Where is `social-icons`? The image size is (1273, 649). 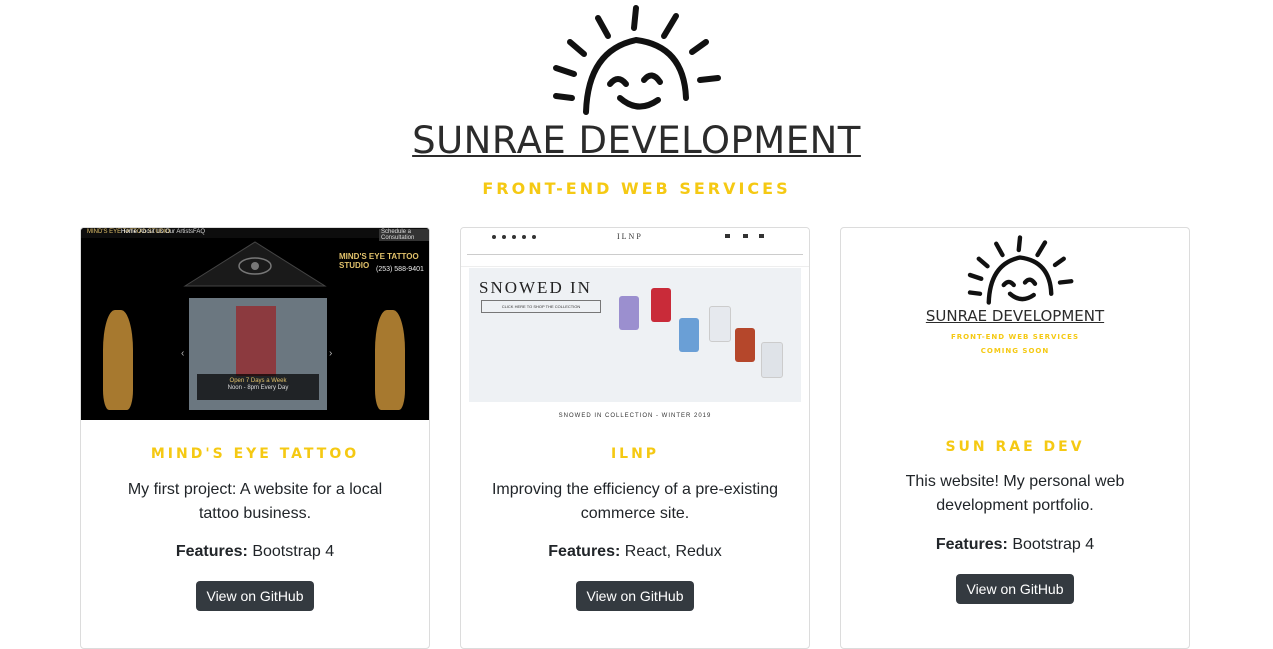 social-icons is located at coordinates (514, 237).